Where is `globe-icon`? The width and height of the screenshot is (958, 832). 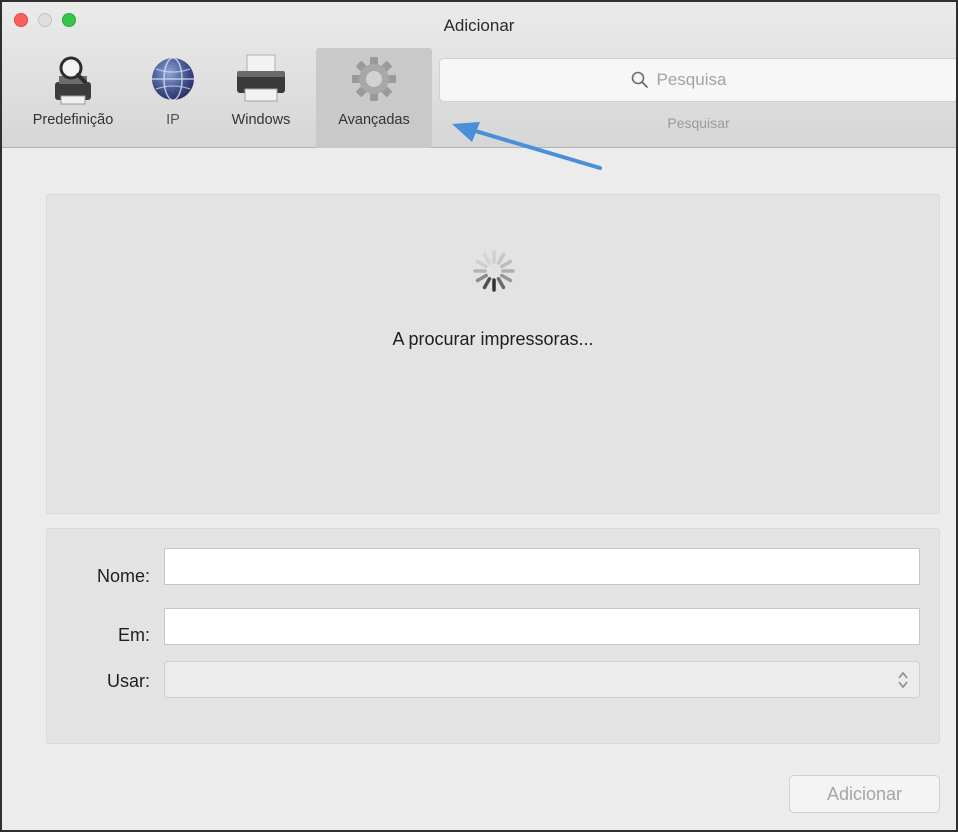 globe-icon is located at coordinates (173, 79).